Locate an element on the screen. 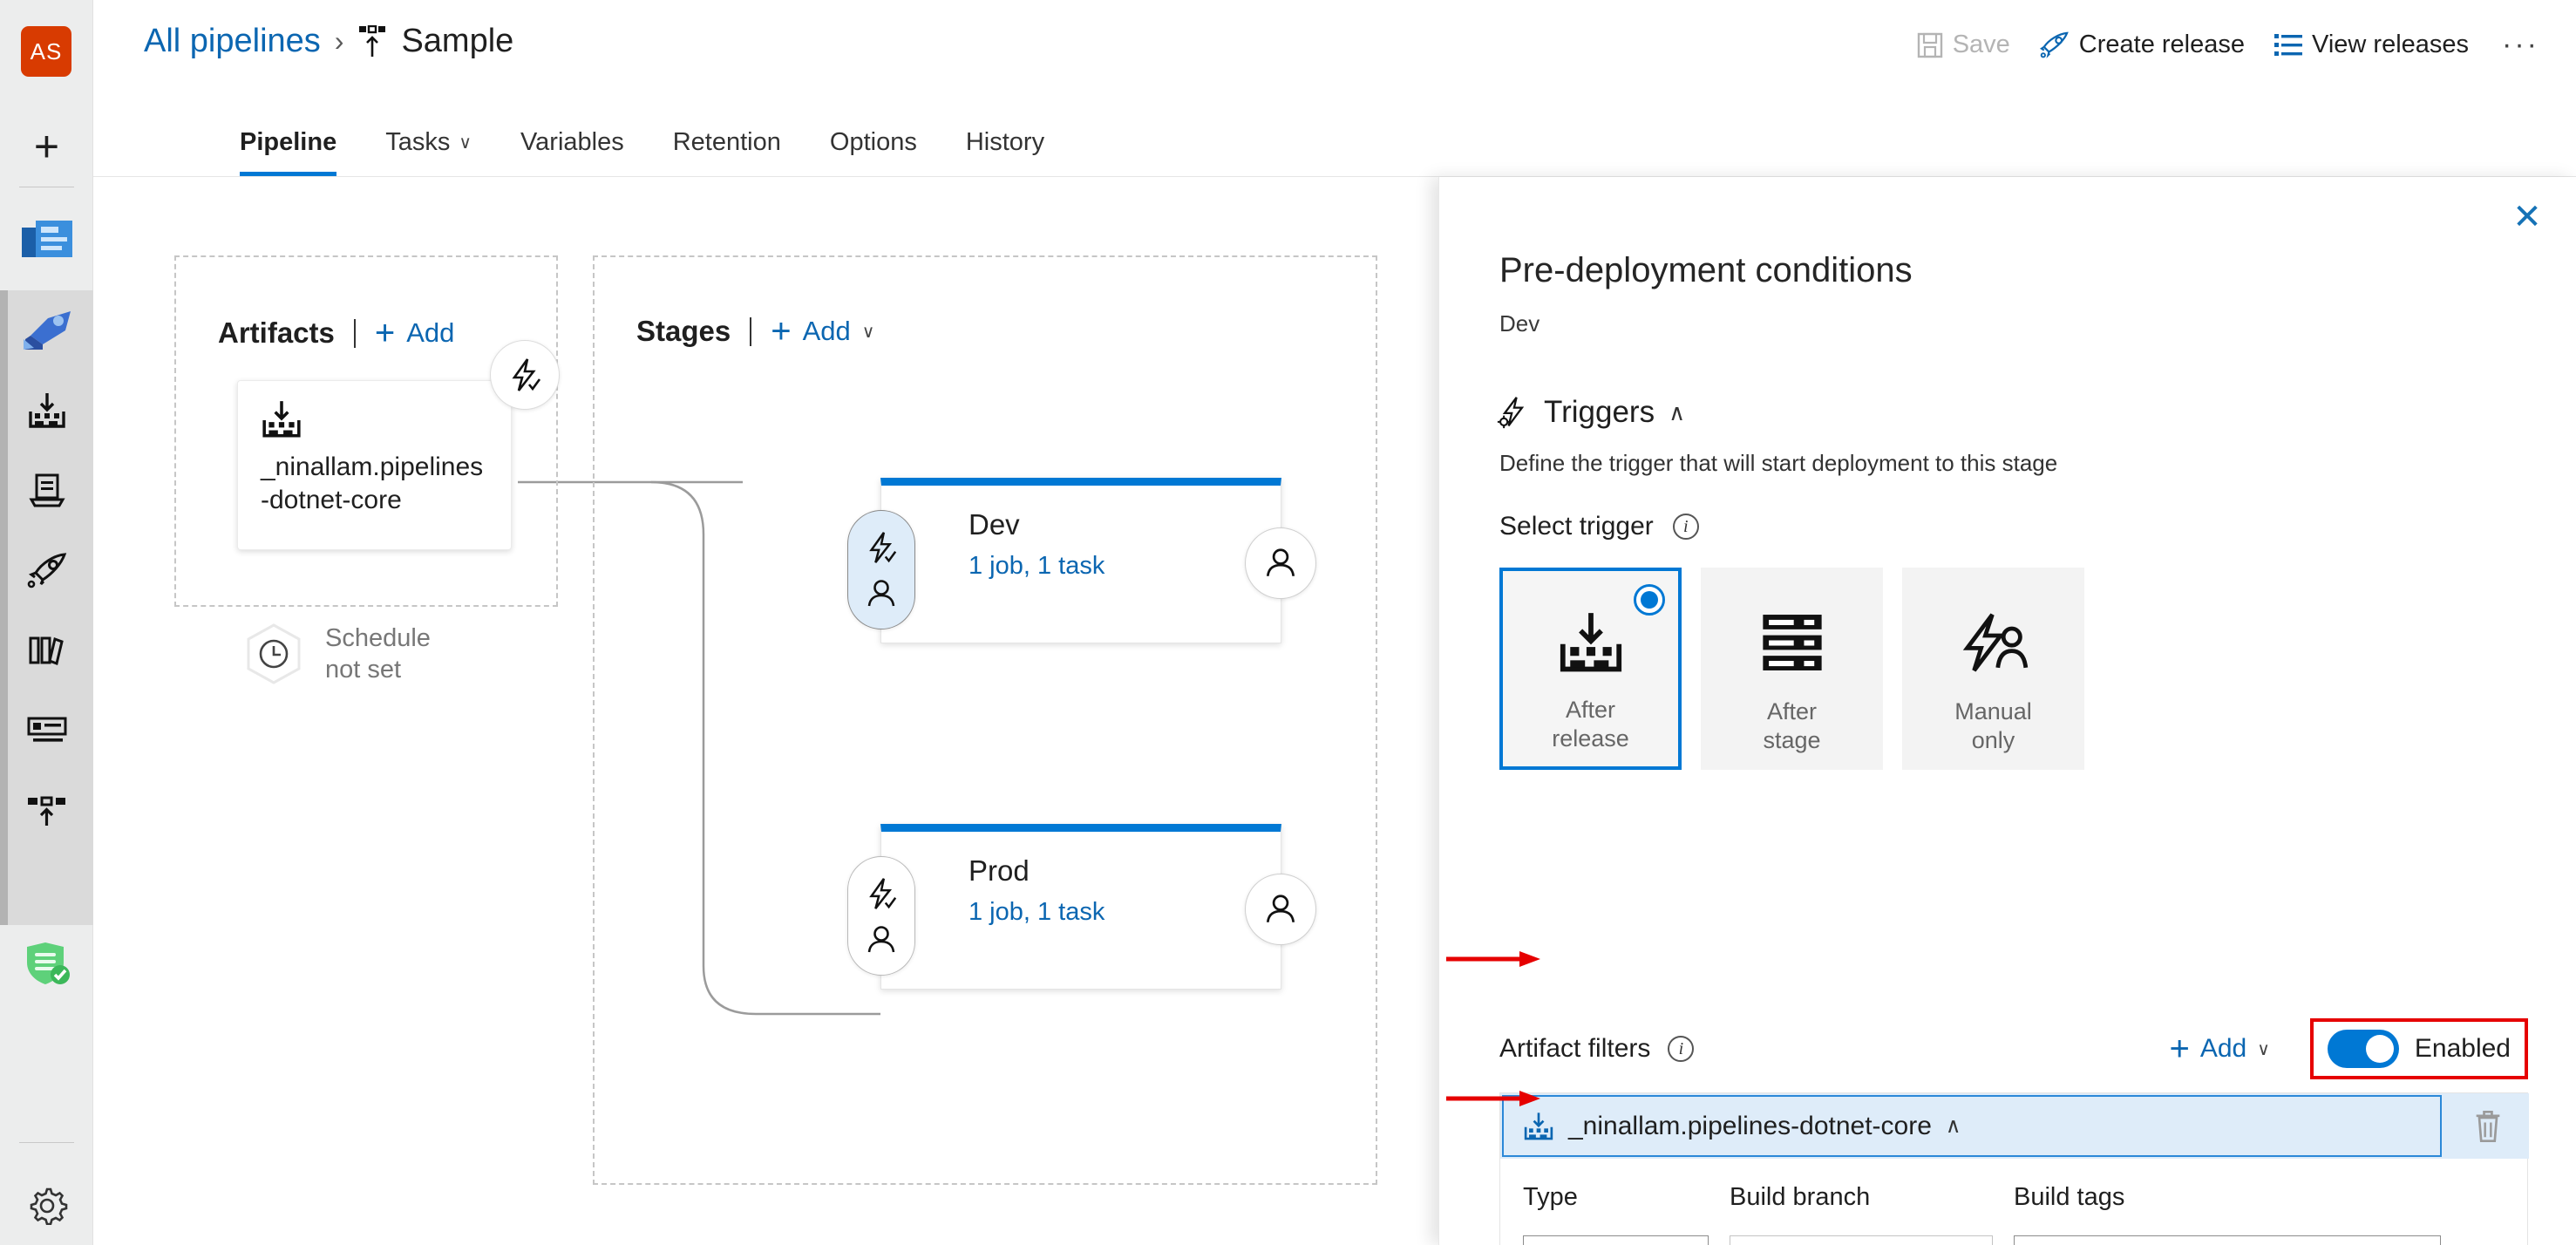  library-icon is located at coordinates (47, 491).